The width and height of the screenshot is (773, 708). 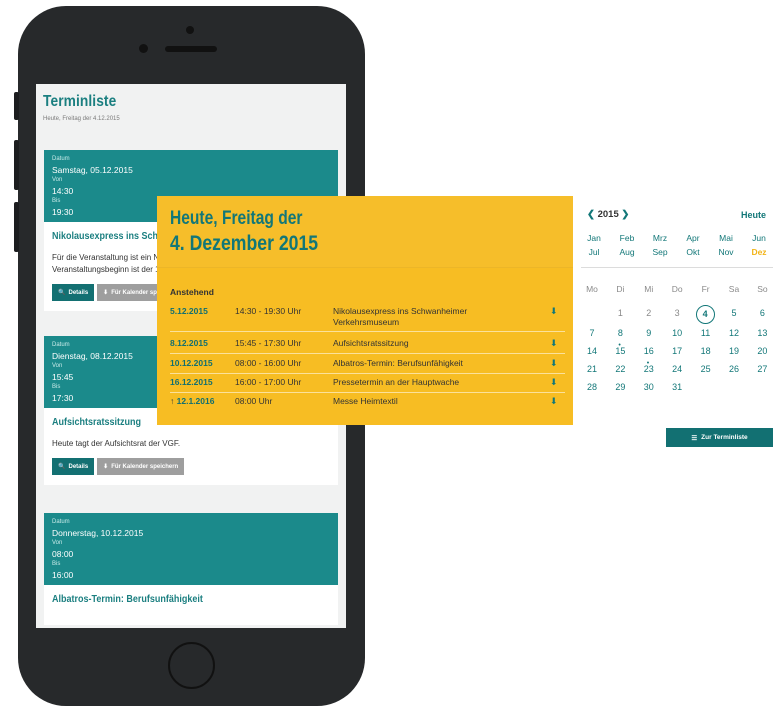 What do you see at coordinates (141, 466) in the screenshot?
I see `save-to-calendar-button: ⬇ Für Kalender speichern` at bounding box center [141, 466].